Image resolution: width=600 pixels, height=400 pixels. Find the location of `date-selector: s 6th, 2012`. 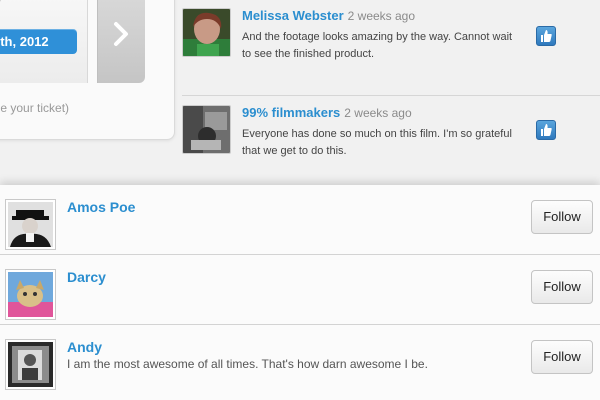

date-selector: s 6th, 2012 is located at coordinates (44, 41).